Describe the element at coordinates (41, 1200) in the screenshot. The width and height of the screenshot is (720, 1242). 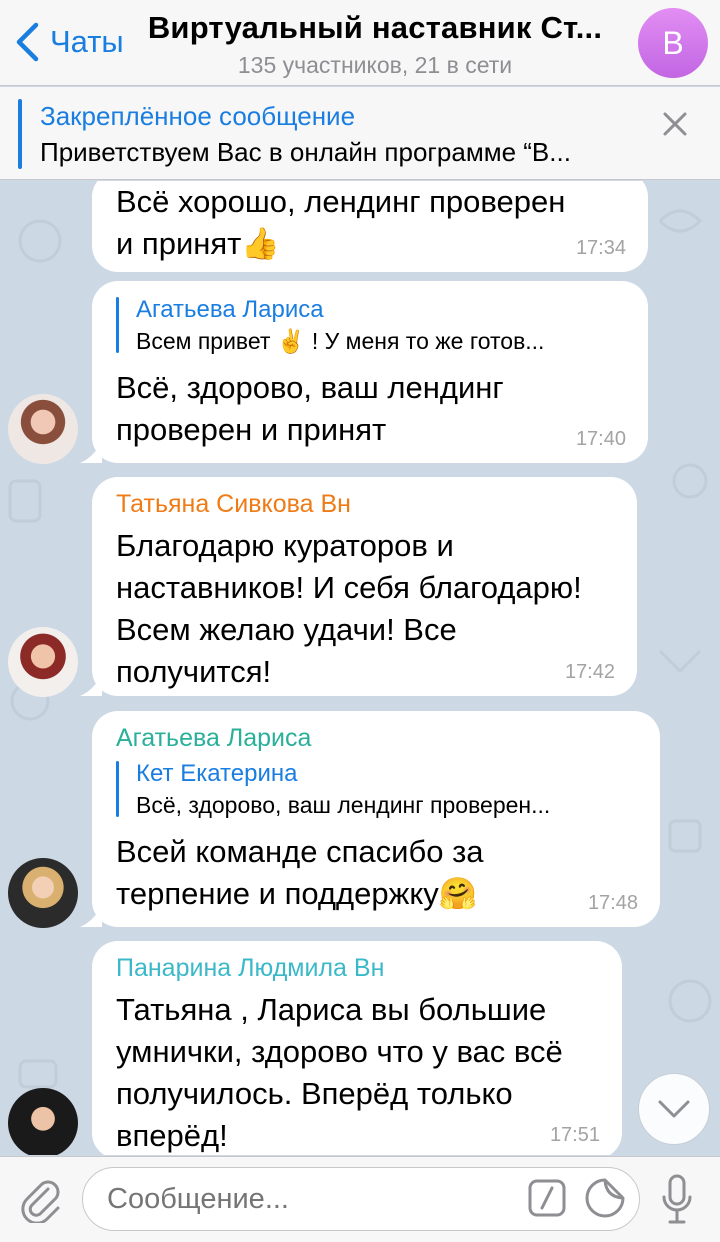
I see `paperclip-icon` at that location.